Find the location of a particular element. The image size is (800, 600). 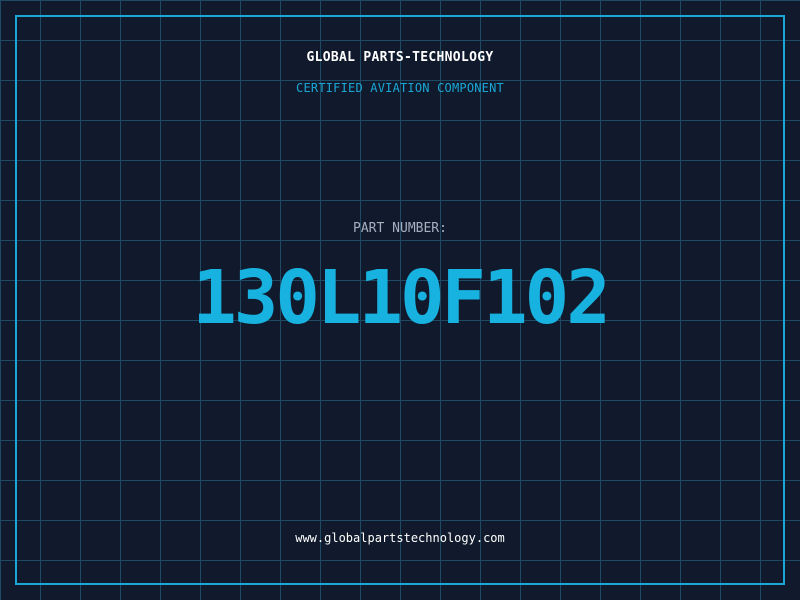

website-url: www.globalpartstechnology.com is located at coordinates (400, 538).